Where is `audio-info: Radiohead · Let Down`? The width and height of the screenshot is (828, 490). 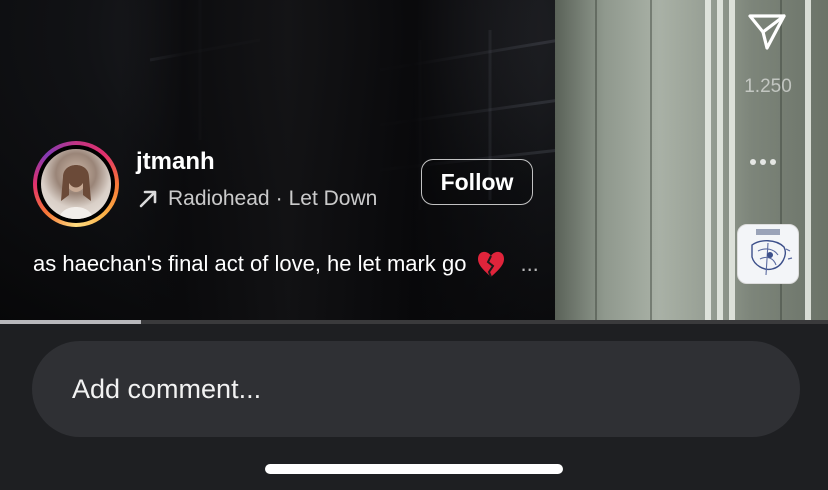
audio-info: Radiohead · Let Down is located at coordinates (256, 199).